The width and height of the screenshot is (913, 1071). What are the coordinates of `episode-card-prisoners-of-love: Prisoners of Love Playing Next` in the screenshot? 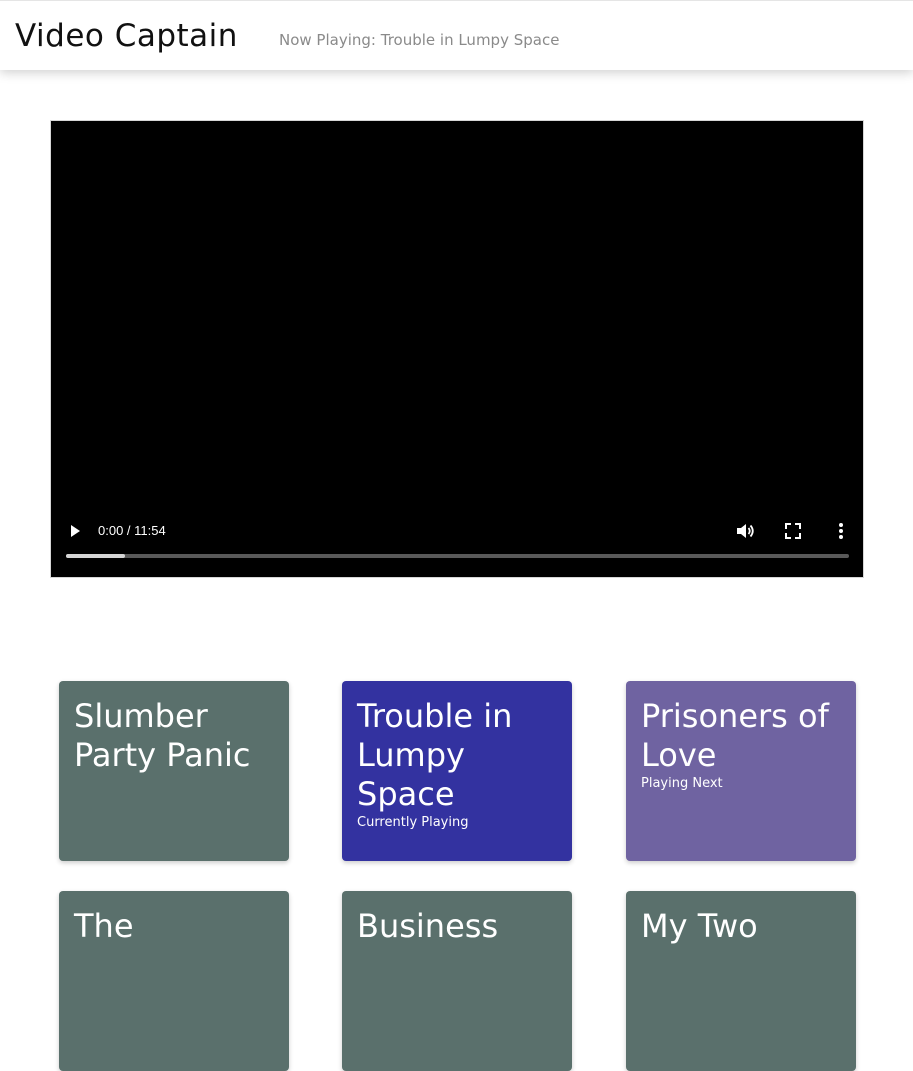 It's located at (741, 771).